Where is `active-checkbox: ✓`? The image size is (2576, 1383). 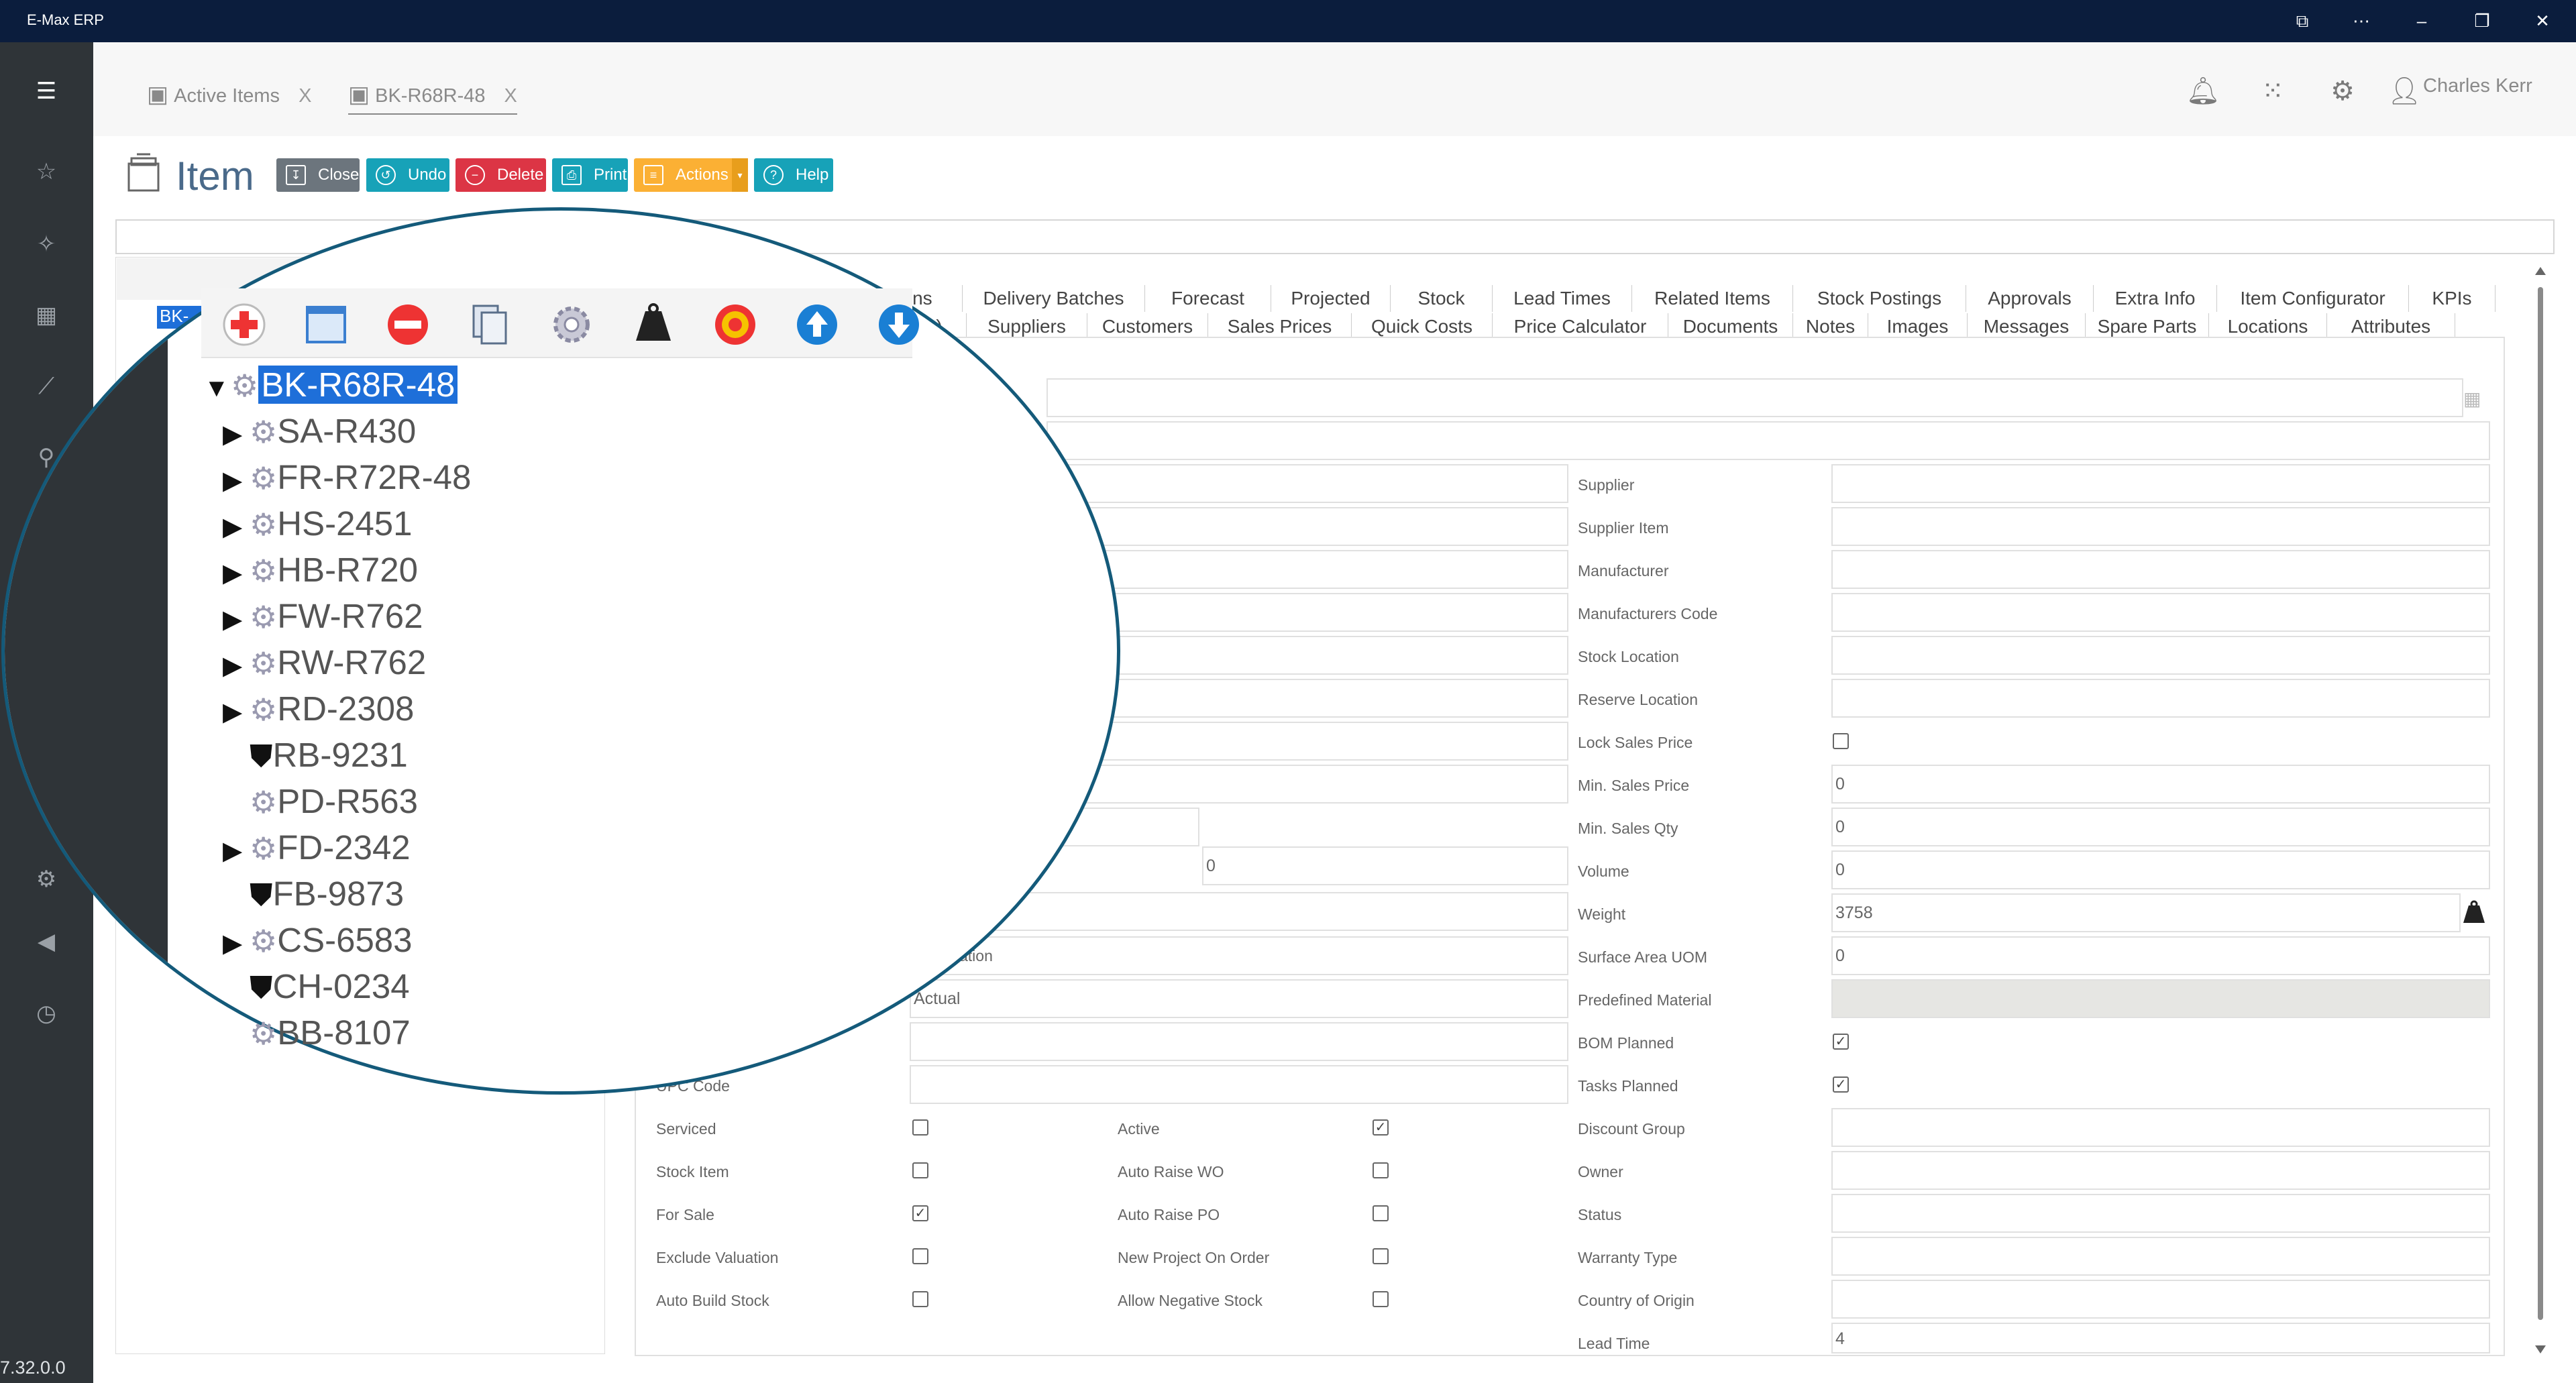
active-checkbox: ✓ is located at coordinates (1381, 1127).